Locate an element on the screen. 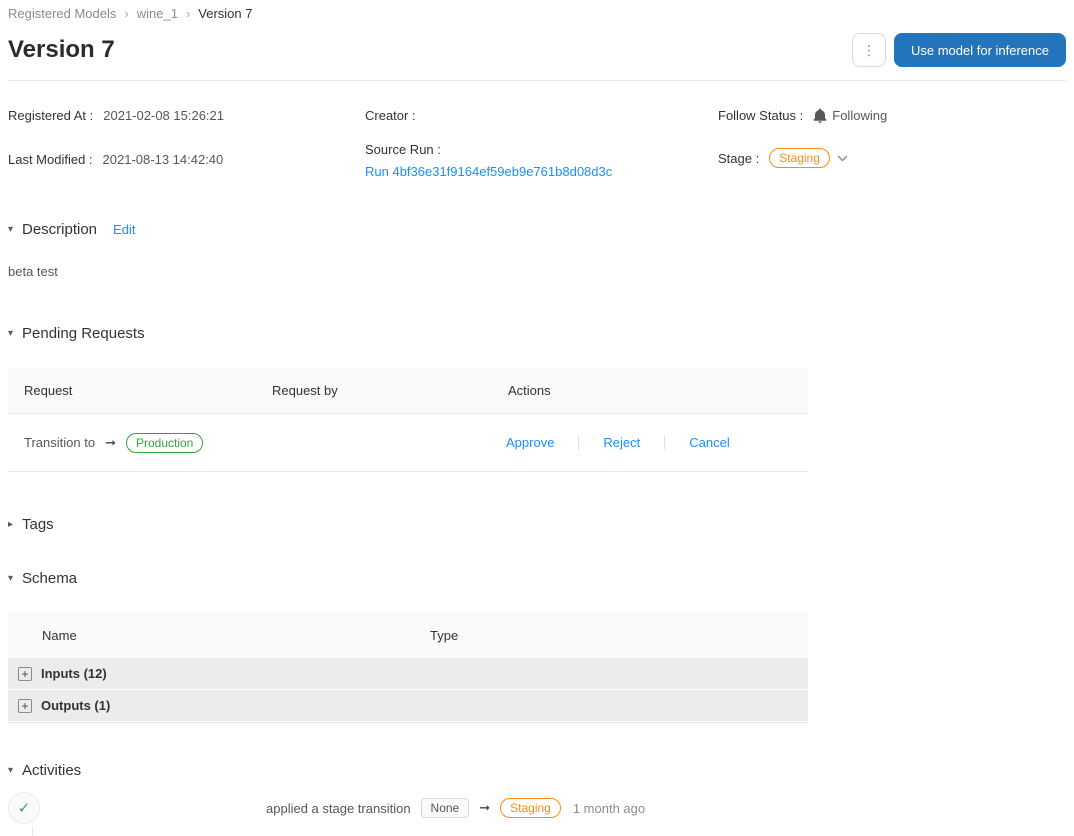 The width and height of the screenshot is (1074, 836). header-actions: ⋮ Use model for inference is located at coordinates (958, 50).